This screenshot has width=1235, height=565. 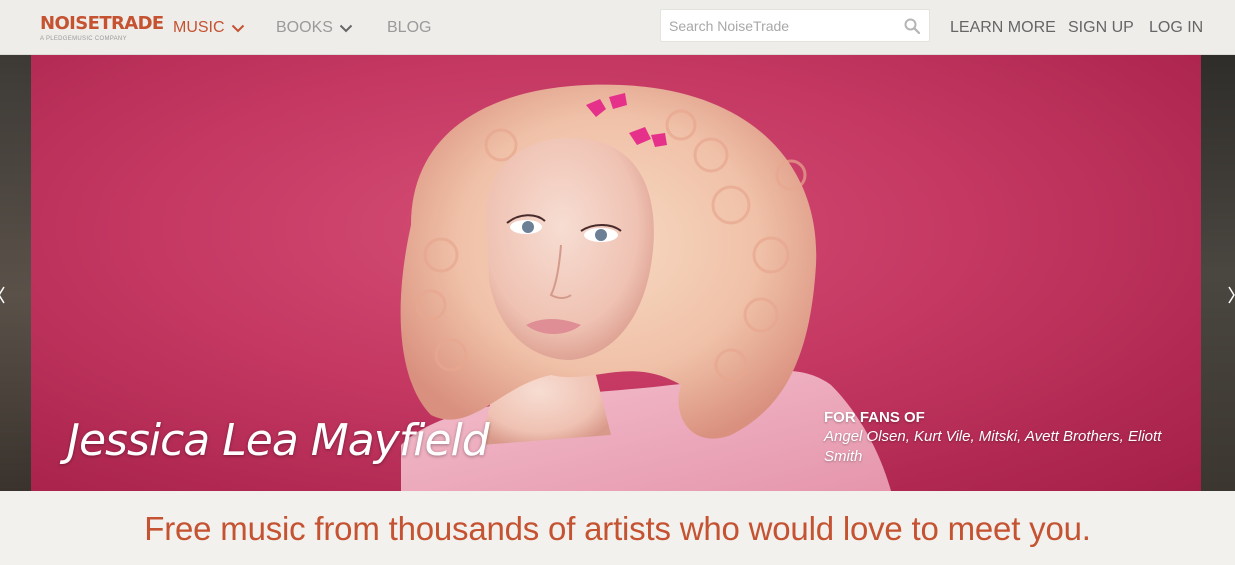 I want to click on sign-up-link: SIGN UP, so click(x=1101, y=28).